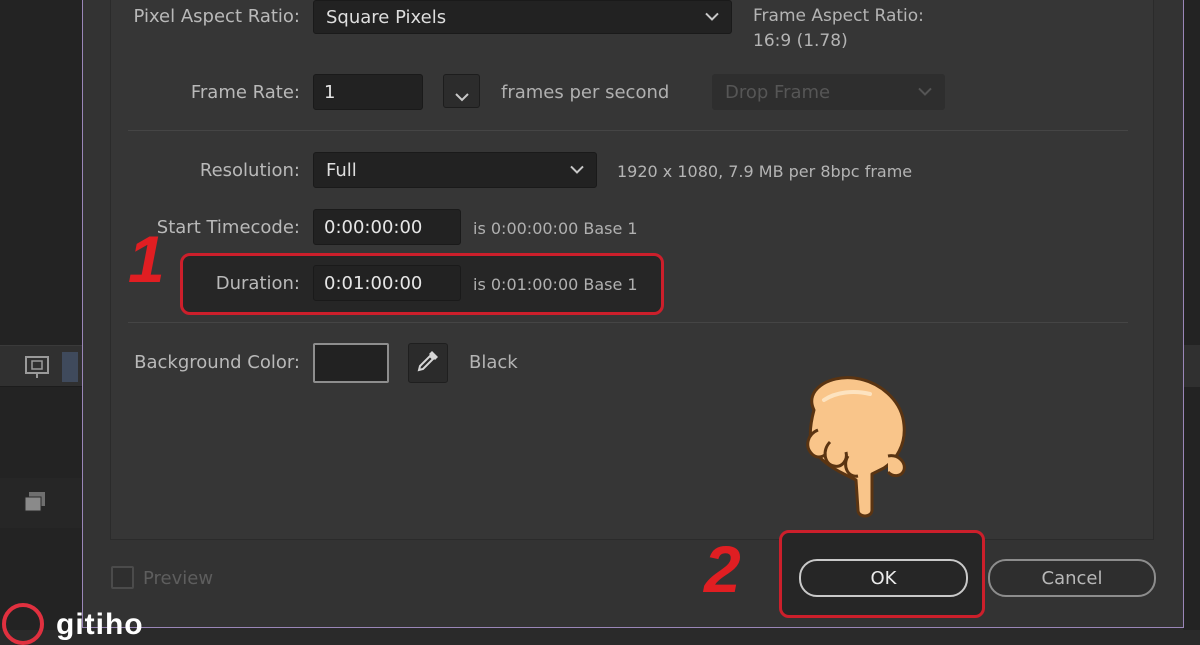  I want to click on background-color-name: Black, so click(493, 362).